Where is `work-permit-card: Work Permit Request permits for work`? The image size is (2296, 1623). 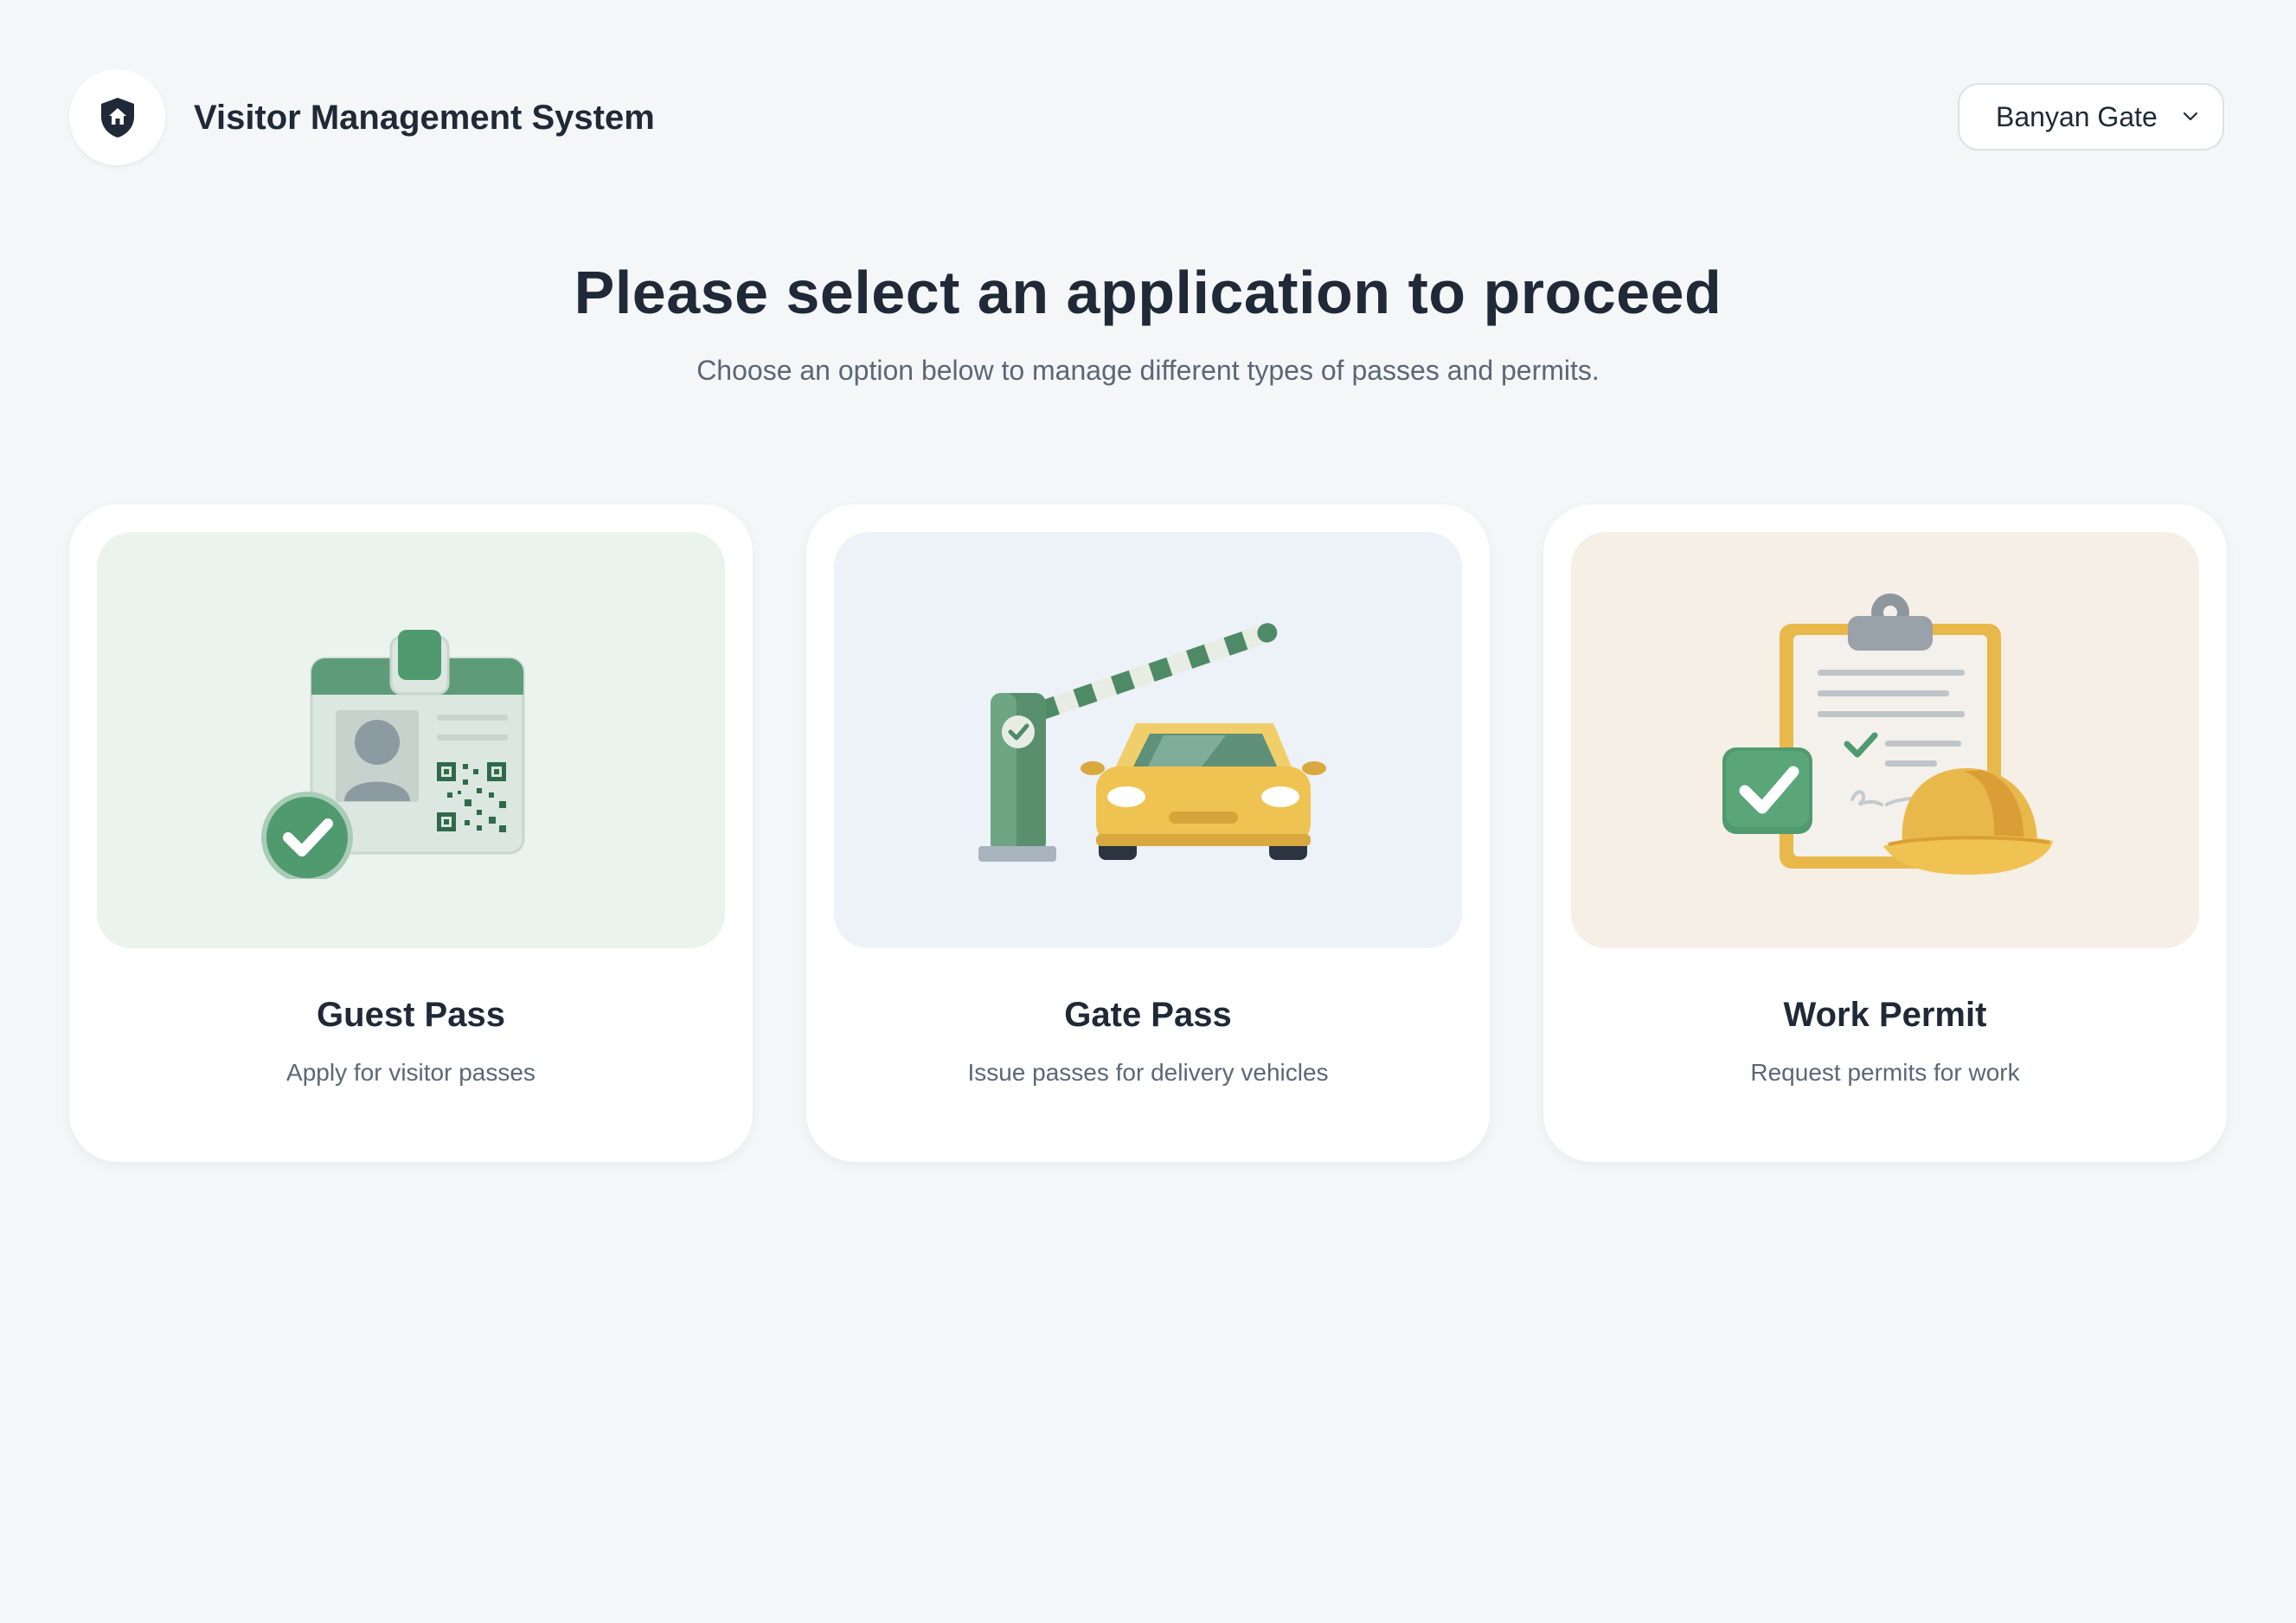
work-permit-card: Work Permit Request permits for work is located at coordinates (1885, 833).